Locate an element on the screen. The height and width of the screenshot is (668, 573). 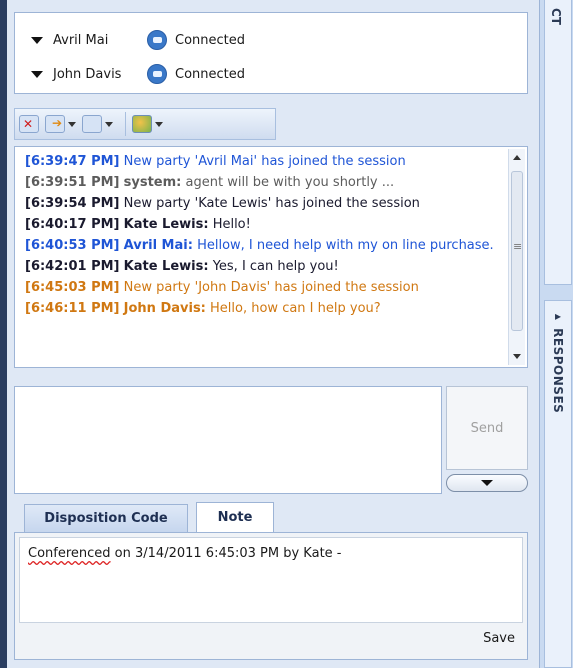
transcript-scrollbar is located at coordinates (516, 257).